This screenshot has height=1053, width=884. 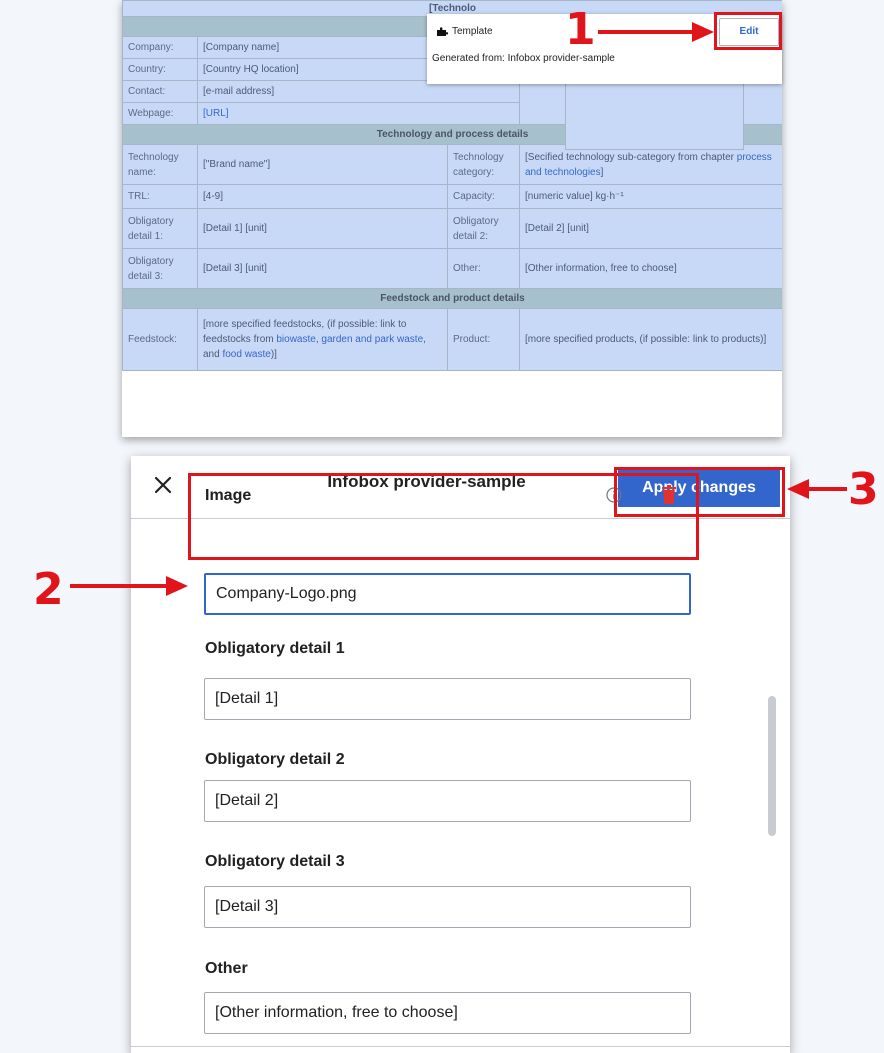 What do you see at coordinates (160, 164) in the screenshot?
I see `row-label: Technology name:` at bounding box center [160, 164].